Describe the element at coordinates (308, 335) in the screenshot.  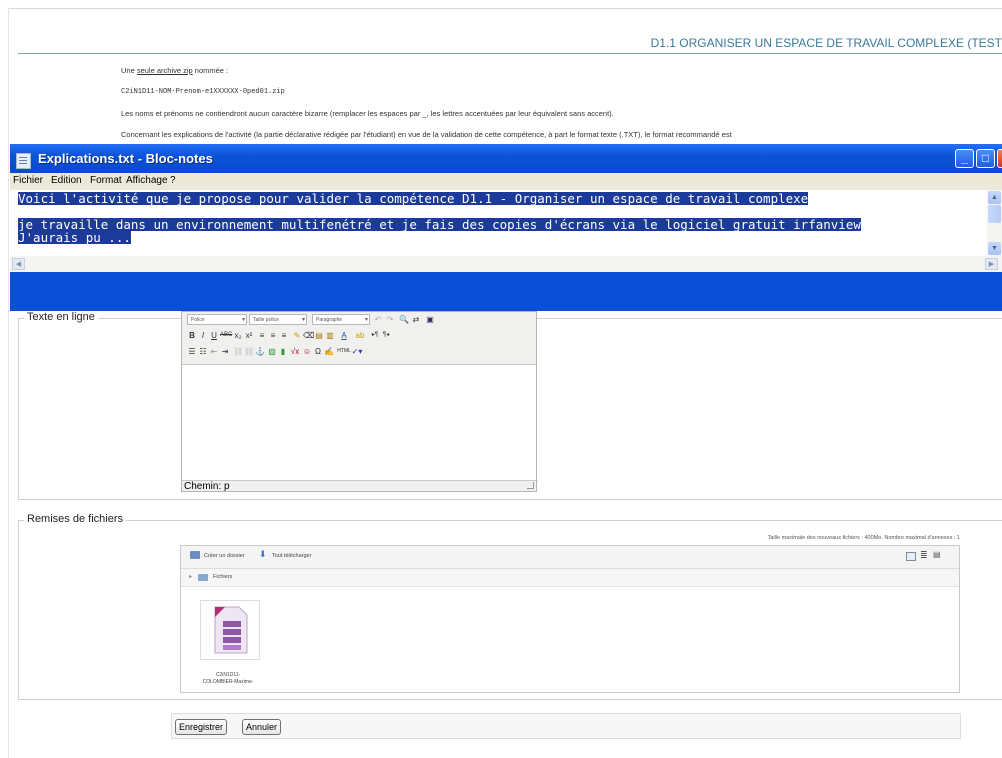
I see `erase-icon: ⌫` at that location.